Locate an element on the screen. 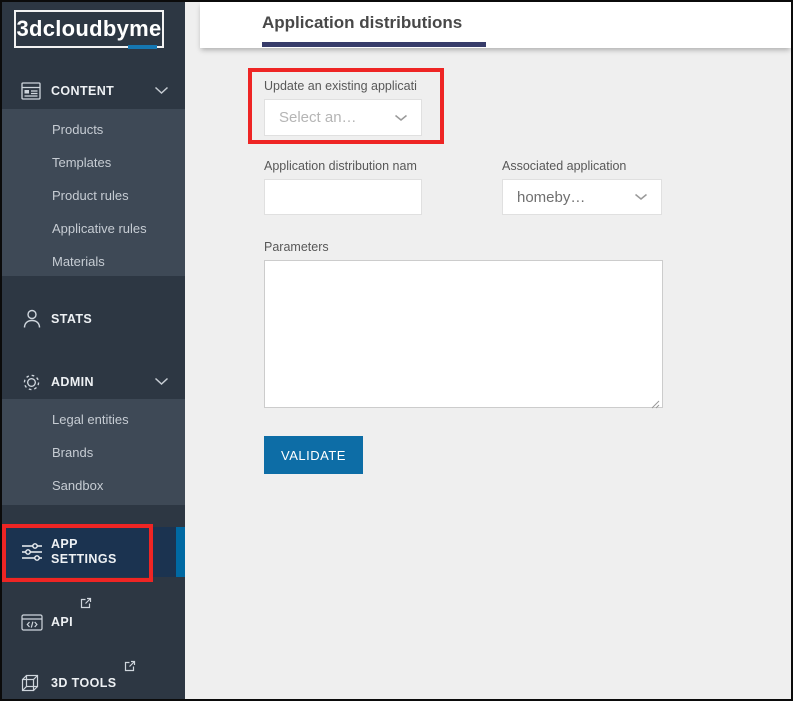 The image size is (793, 701). logo-text: 3dcloudbyme is located at coordinates (89, 28).